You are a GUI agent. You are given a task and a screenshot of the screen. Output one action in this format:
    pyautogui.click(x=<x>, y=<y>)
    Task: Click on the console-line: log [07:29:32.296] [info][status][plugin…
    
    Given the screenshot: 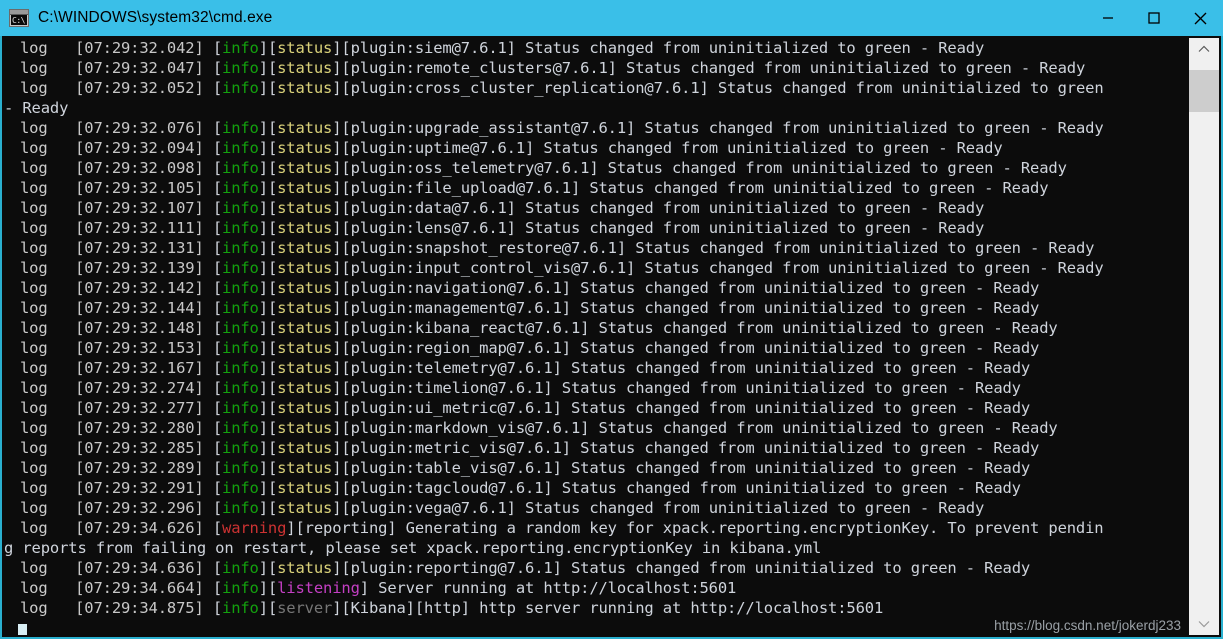 What is the action you would take?
    pyautogui.click(x=502, y=508)
    